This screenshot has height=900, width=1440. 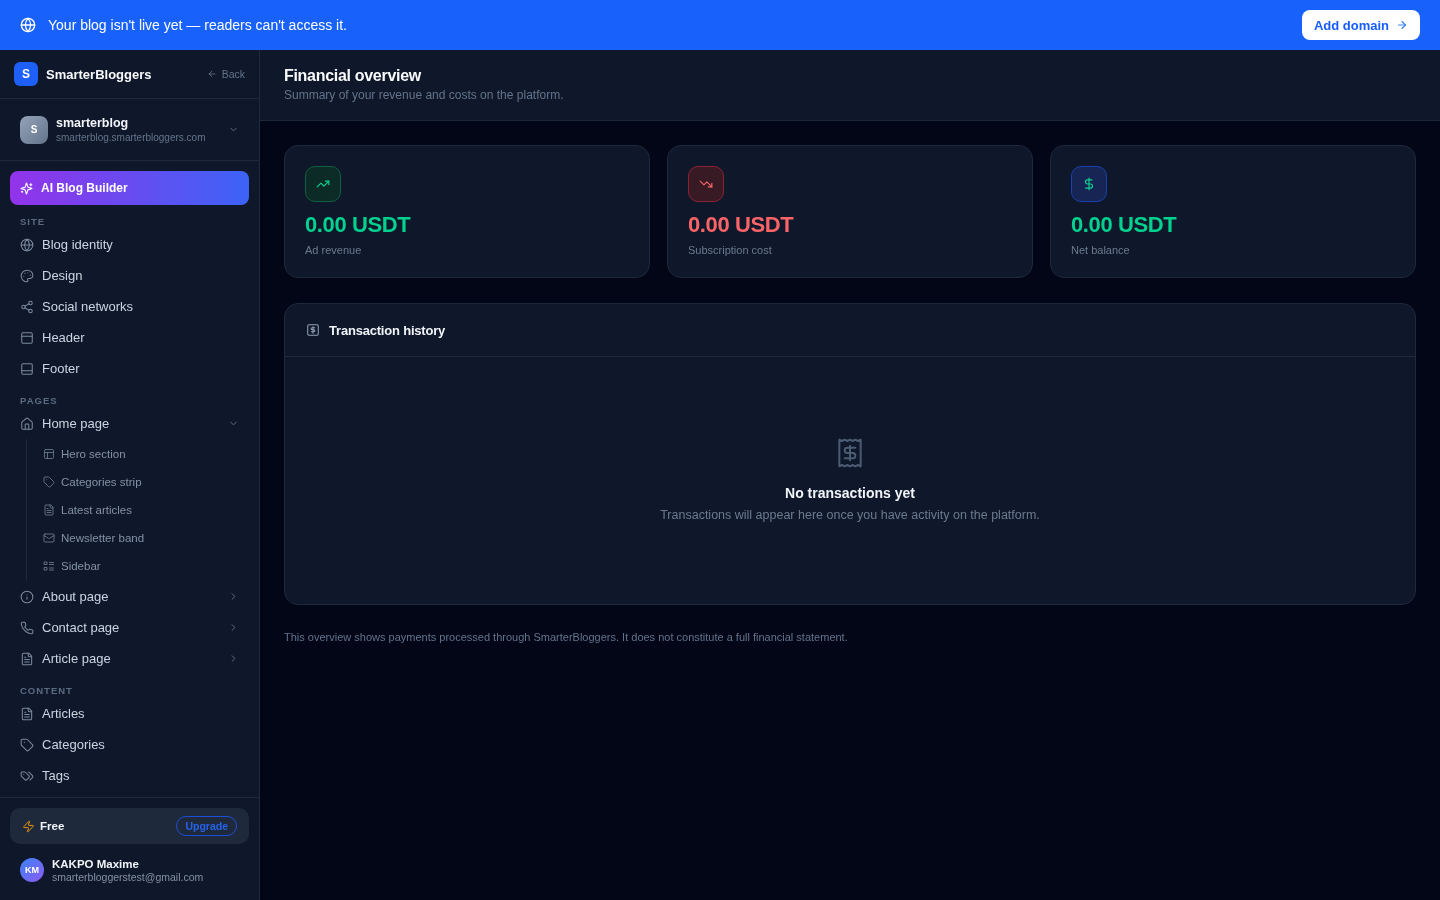 I want to click on stat-label: Ad revenue, so click(x=333, y=250).